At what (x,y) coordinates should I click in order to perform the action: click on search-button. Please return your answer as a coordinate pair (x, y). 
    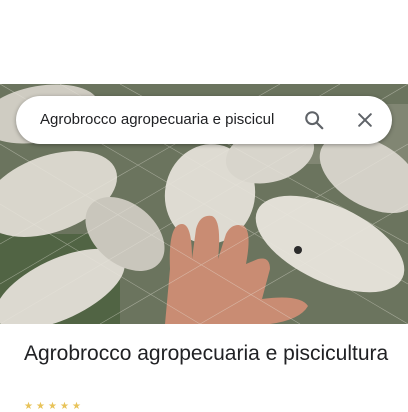
    Looking at the image, I should click on (314, 120).